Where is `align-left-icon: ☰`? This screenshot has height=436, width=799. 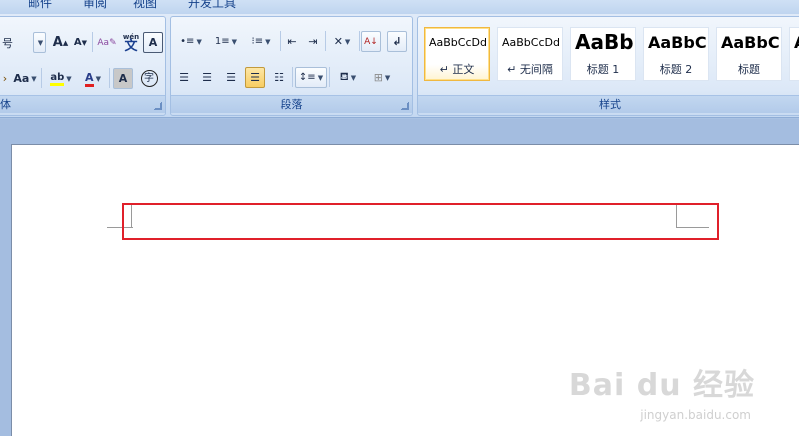
align-left-icon: ☰ is located at coordinates (184, 77).